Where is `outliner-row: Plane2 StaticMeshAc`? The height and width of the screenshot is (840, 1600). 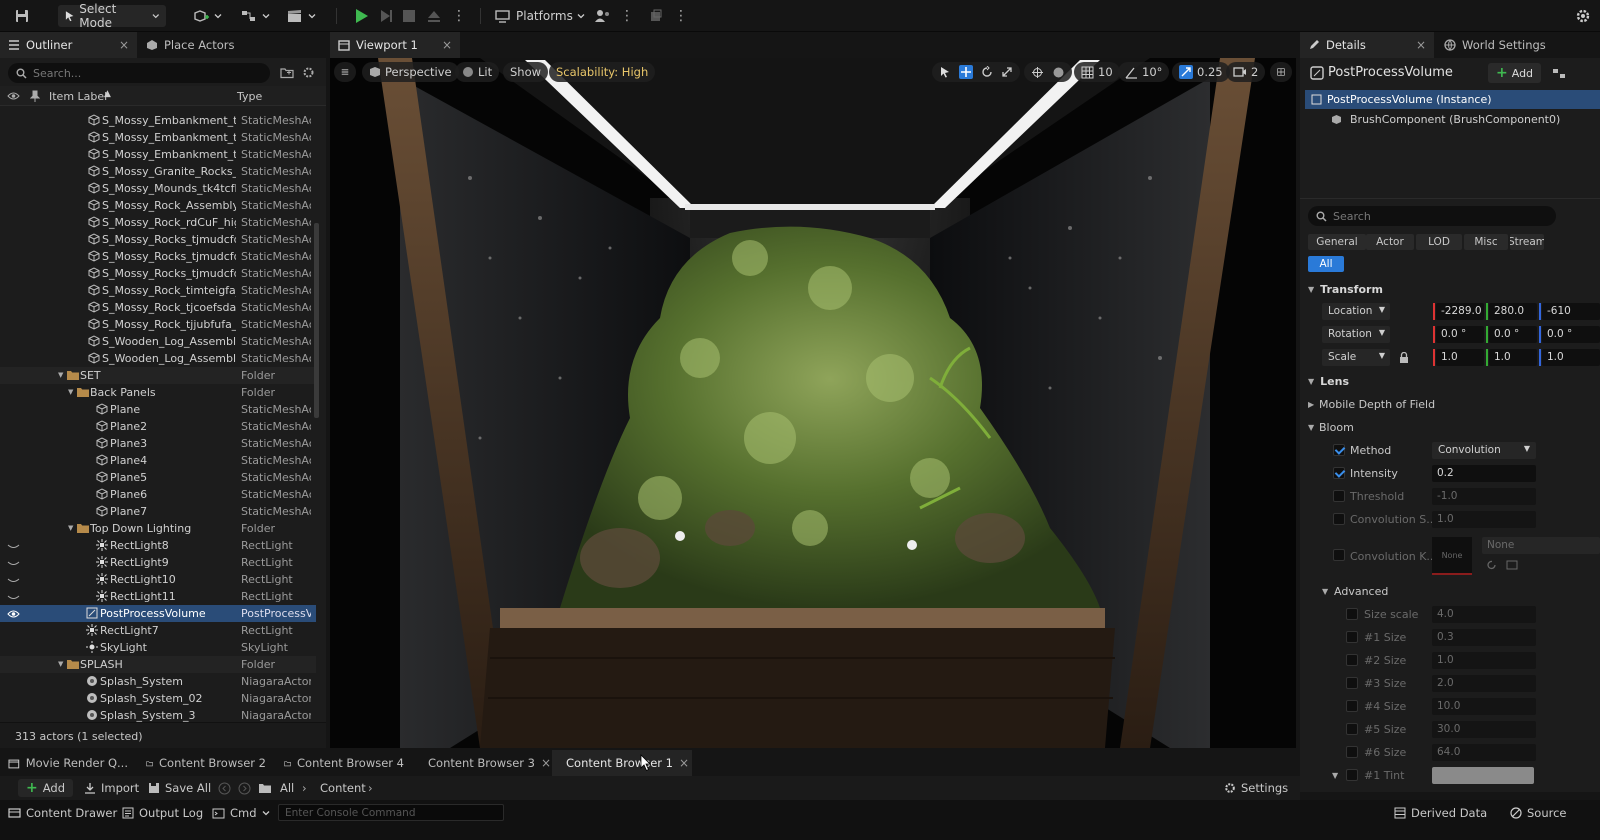 outliner-row: Plane2 StaticMeshAc is located at coordinates (158, 426).